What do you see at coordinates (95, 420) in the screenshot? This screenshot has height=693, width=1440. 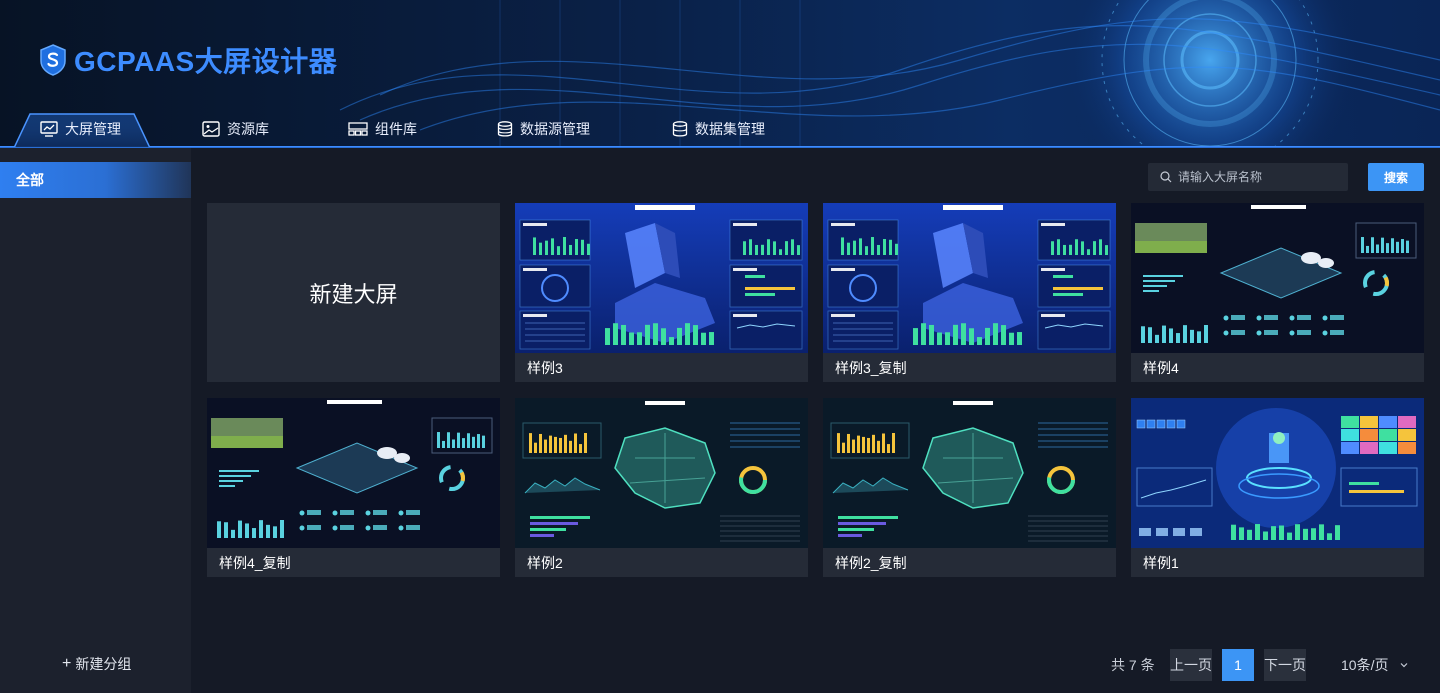 I see `group-sidebar: 全部 + 新建分组` at bounding box center [95, 420].